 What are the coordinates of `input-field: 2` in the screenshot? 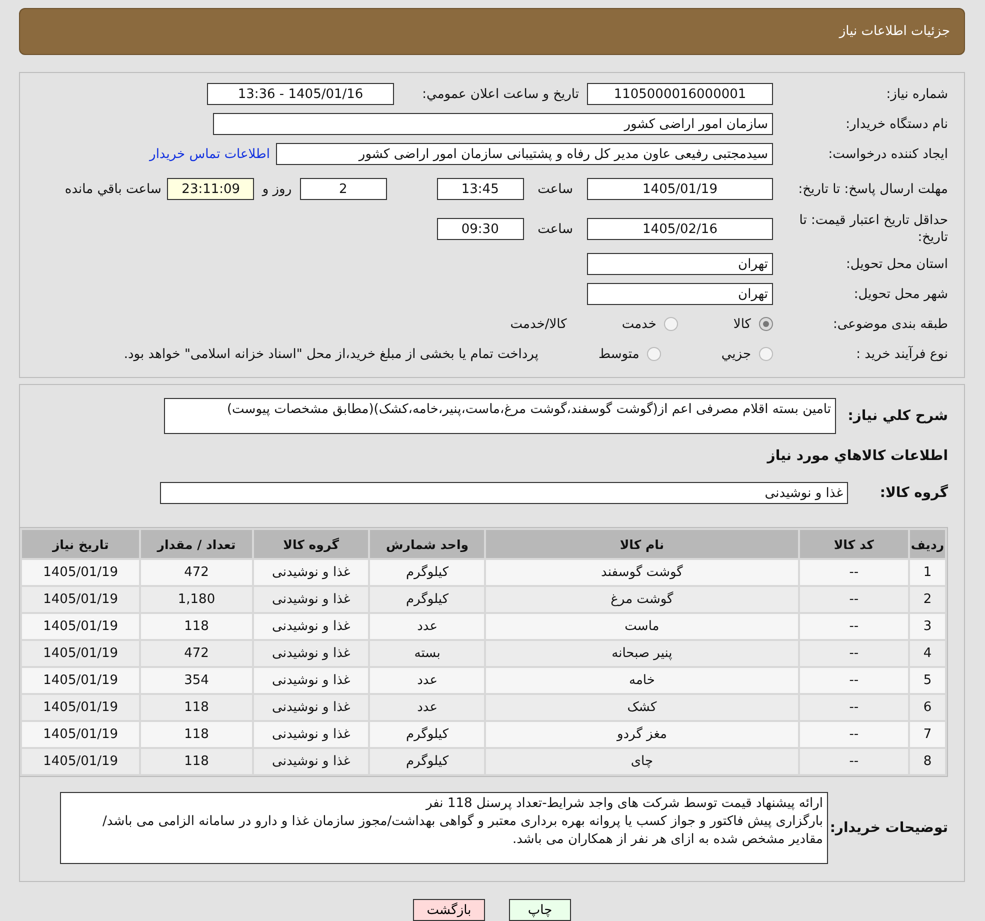 It's located at (343, 189).